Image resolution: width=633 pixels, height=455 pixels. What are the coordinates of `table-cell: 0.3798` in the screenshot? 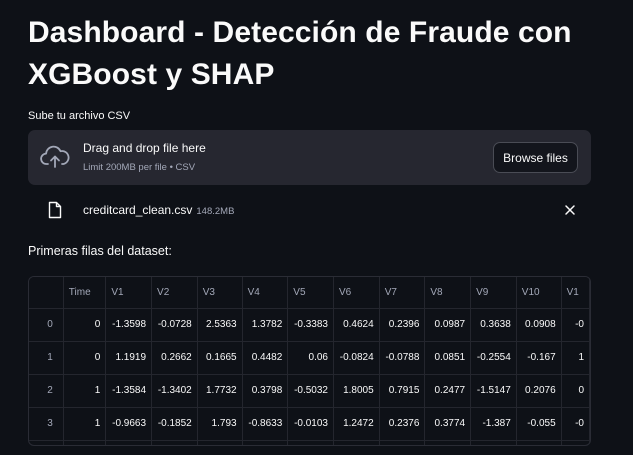 It's located at (265, 391).